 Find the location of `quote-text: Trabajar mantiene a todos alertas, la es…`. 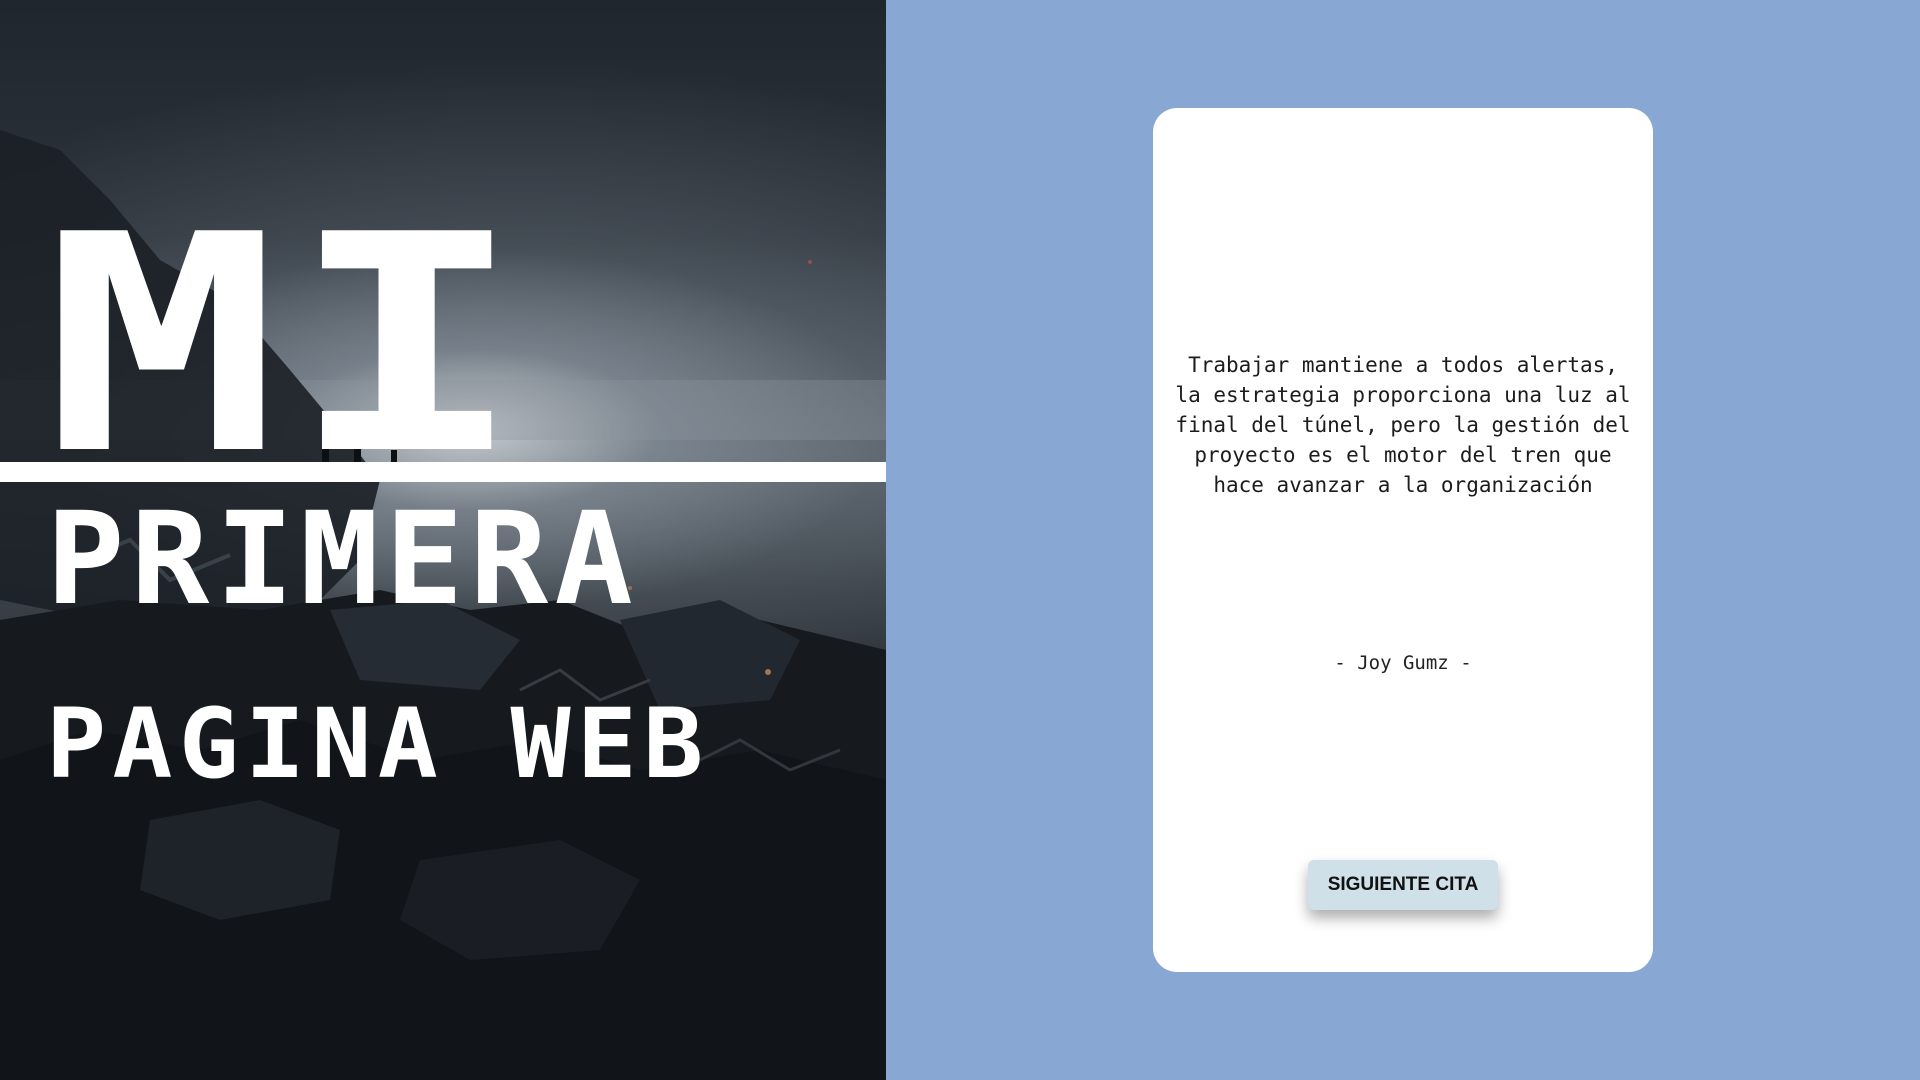

quote-text: Trabajar mantiene a todos alertas, la es… is located at coordinates (1403, 425).